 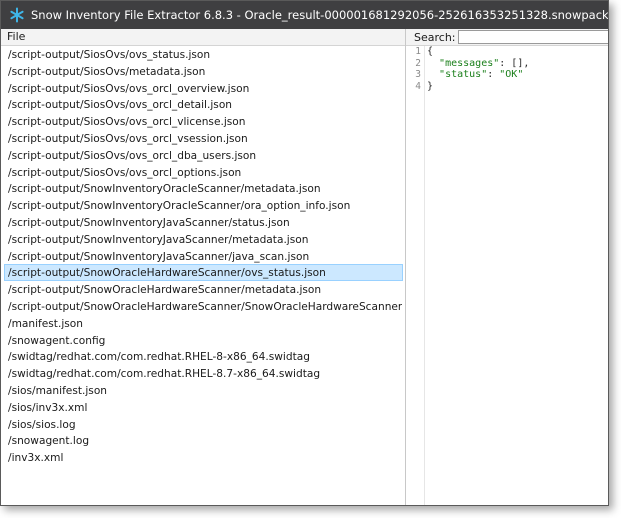 I want to click on line-number: 4, so click(x=418, y=86).